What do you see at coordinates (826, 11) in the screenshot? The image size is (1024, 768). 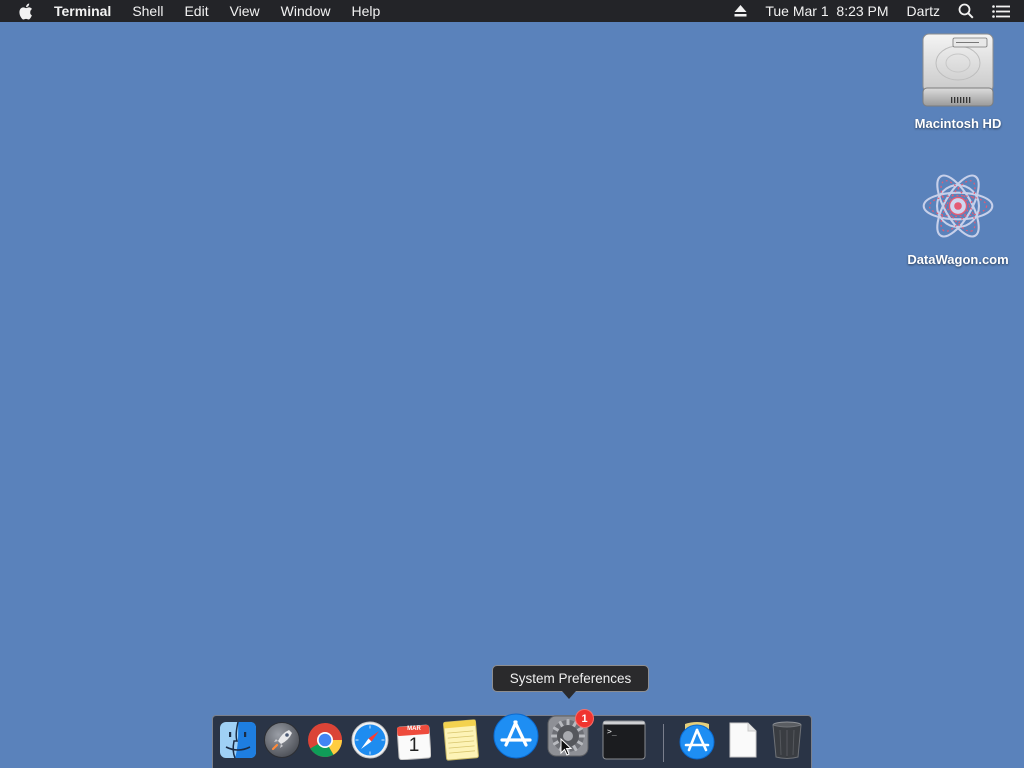 I see `menu-clock: Tue Mar 1 8:23 PM` at bounding box center [826, 11].